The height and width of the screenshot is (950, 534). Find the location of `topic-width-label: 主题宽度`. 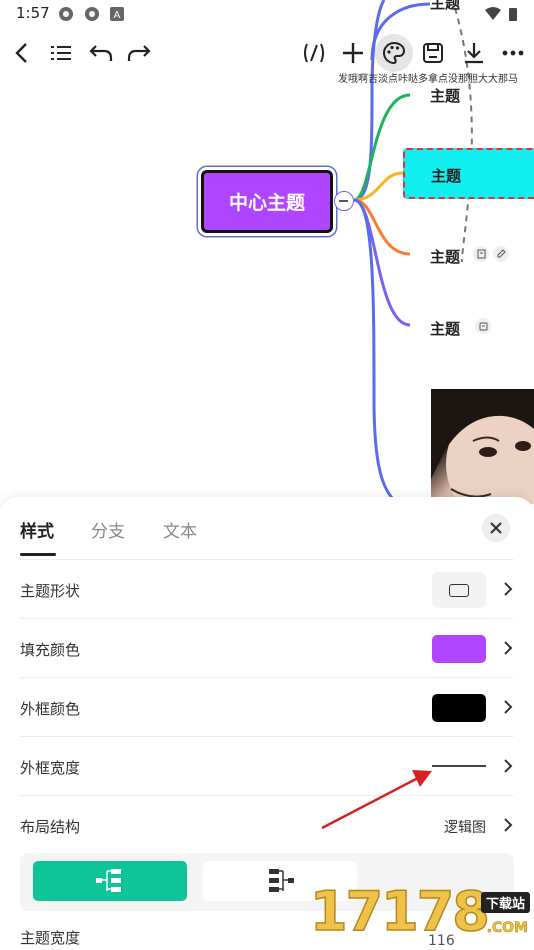

topic-width-label: 主题宽度 is located at coordinates (50, 938).